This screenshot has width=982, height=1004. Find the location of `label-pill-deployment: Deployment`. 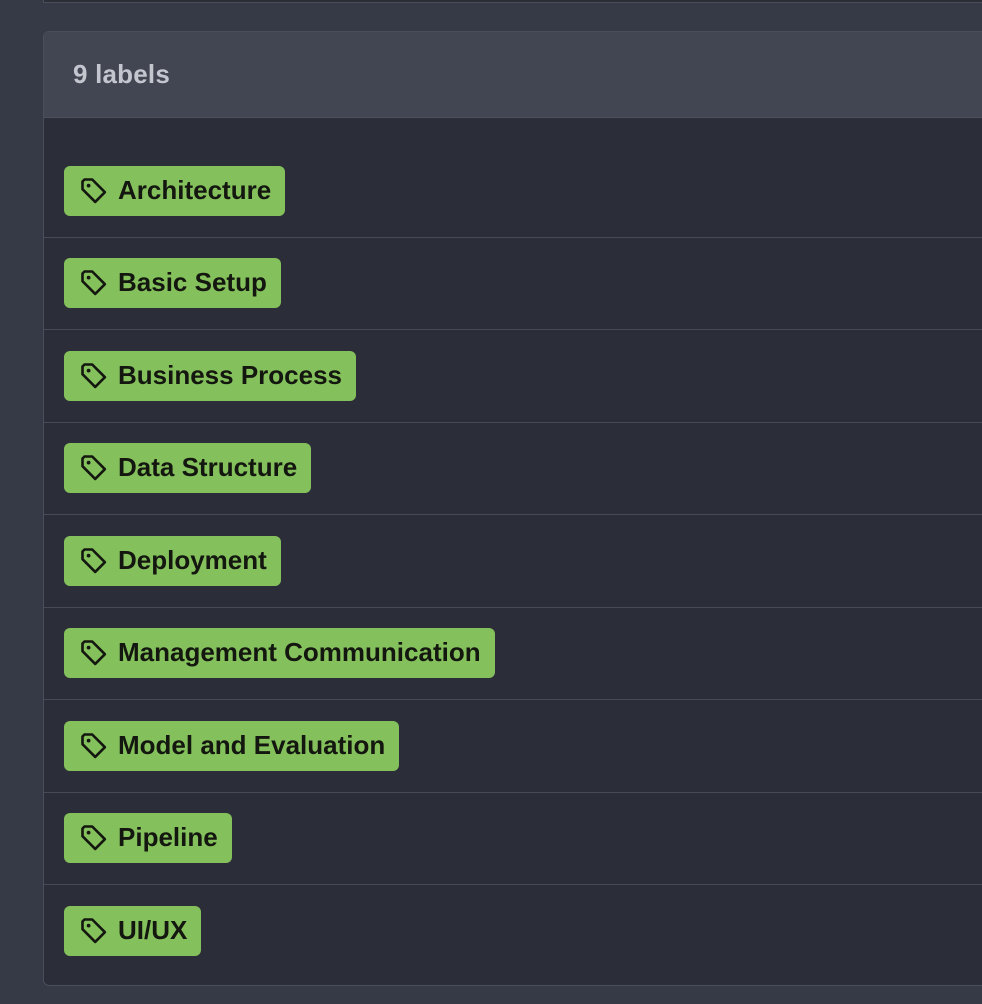

label-pill-deployment: Deployment is located at coordinates (172, 560).